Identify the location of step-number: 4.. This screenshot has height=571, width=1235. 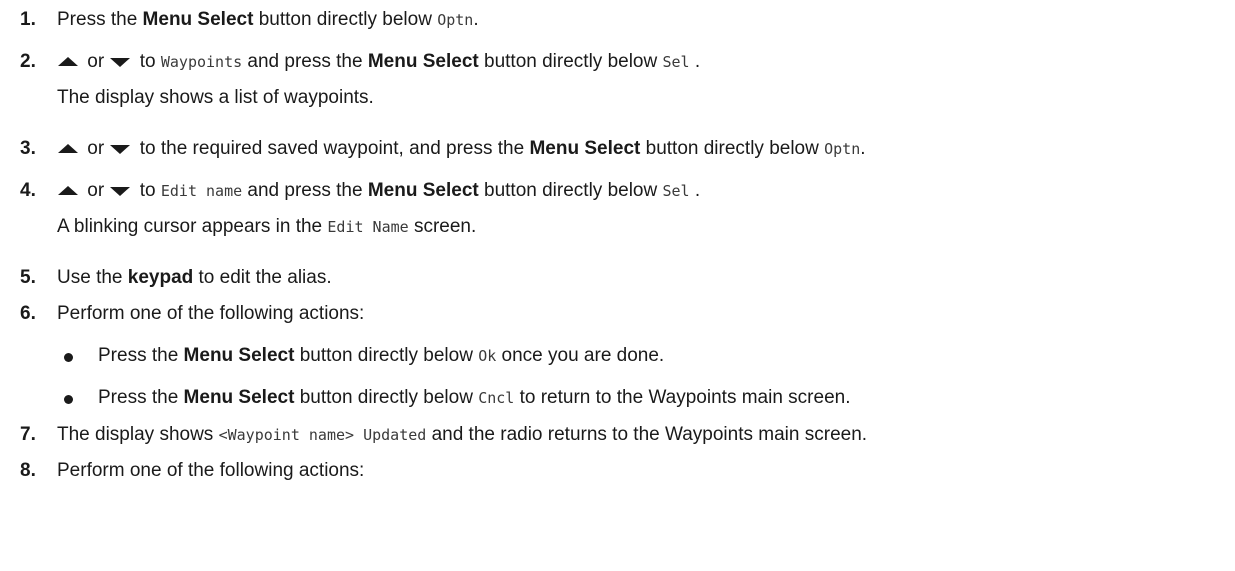
(28, 190).